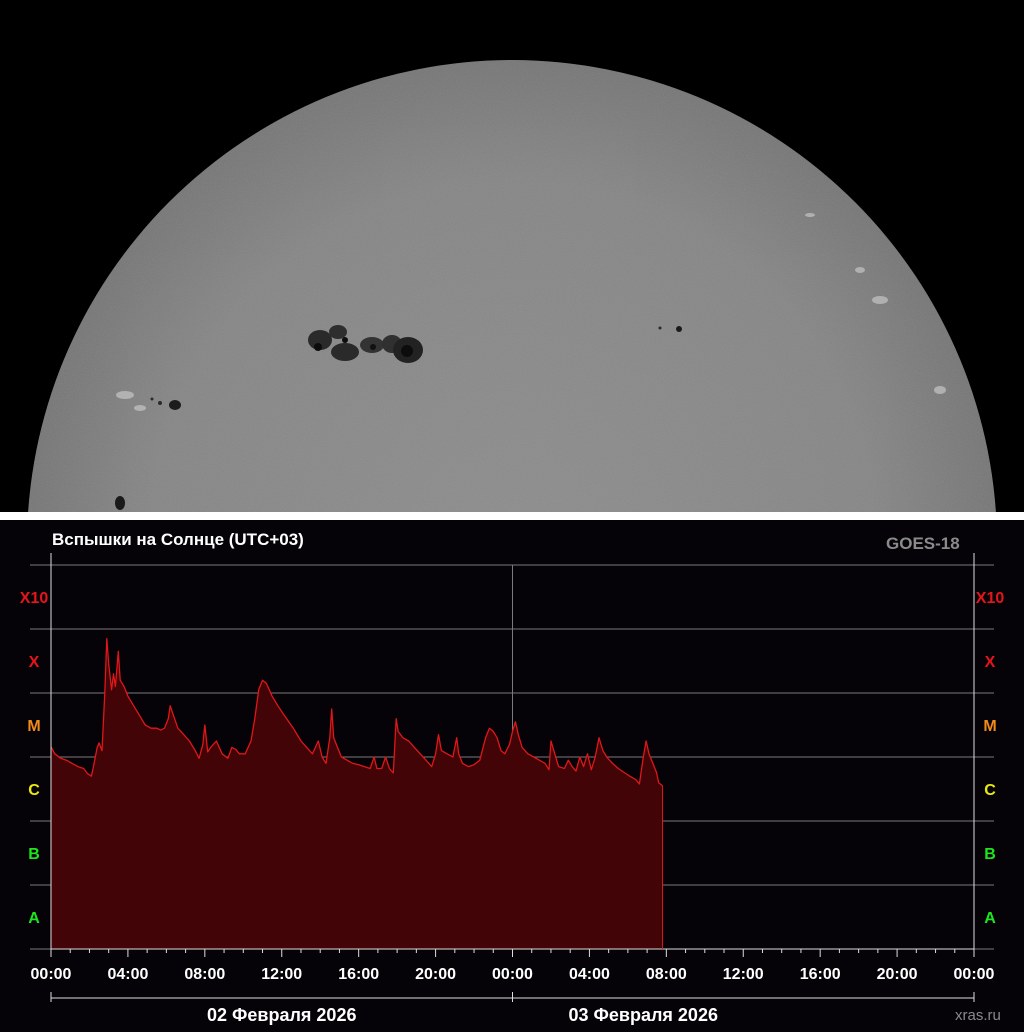 The width and height of the screenshot is (1024, 1032). What do you see at coordinates (462, 1015) in the screenshot?
I see `date-labels: 02 Февраля 2026 03 Февраля 2026` at bounding box center [462, 1015].